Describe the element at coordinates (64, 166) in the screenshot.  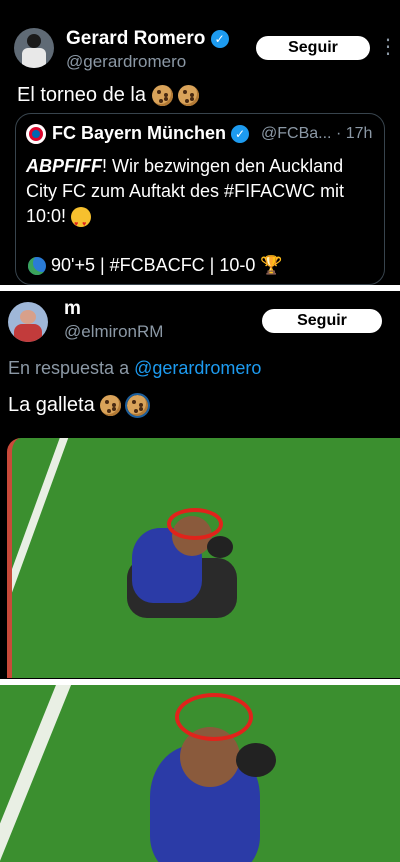
I see `quoted-hashtag-bold: ABPFIFF` at that location.